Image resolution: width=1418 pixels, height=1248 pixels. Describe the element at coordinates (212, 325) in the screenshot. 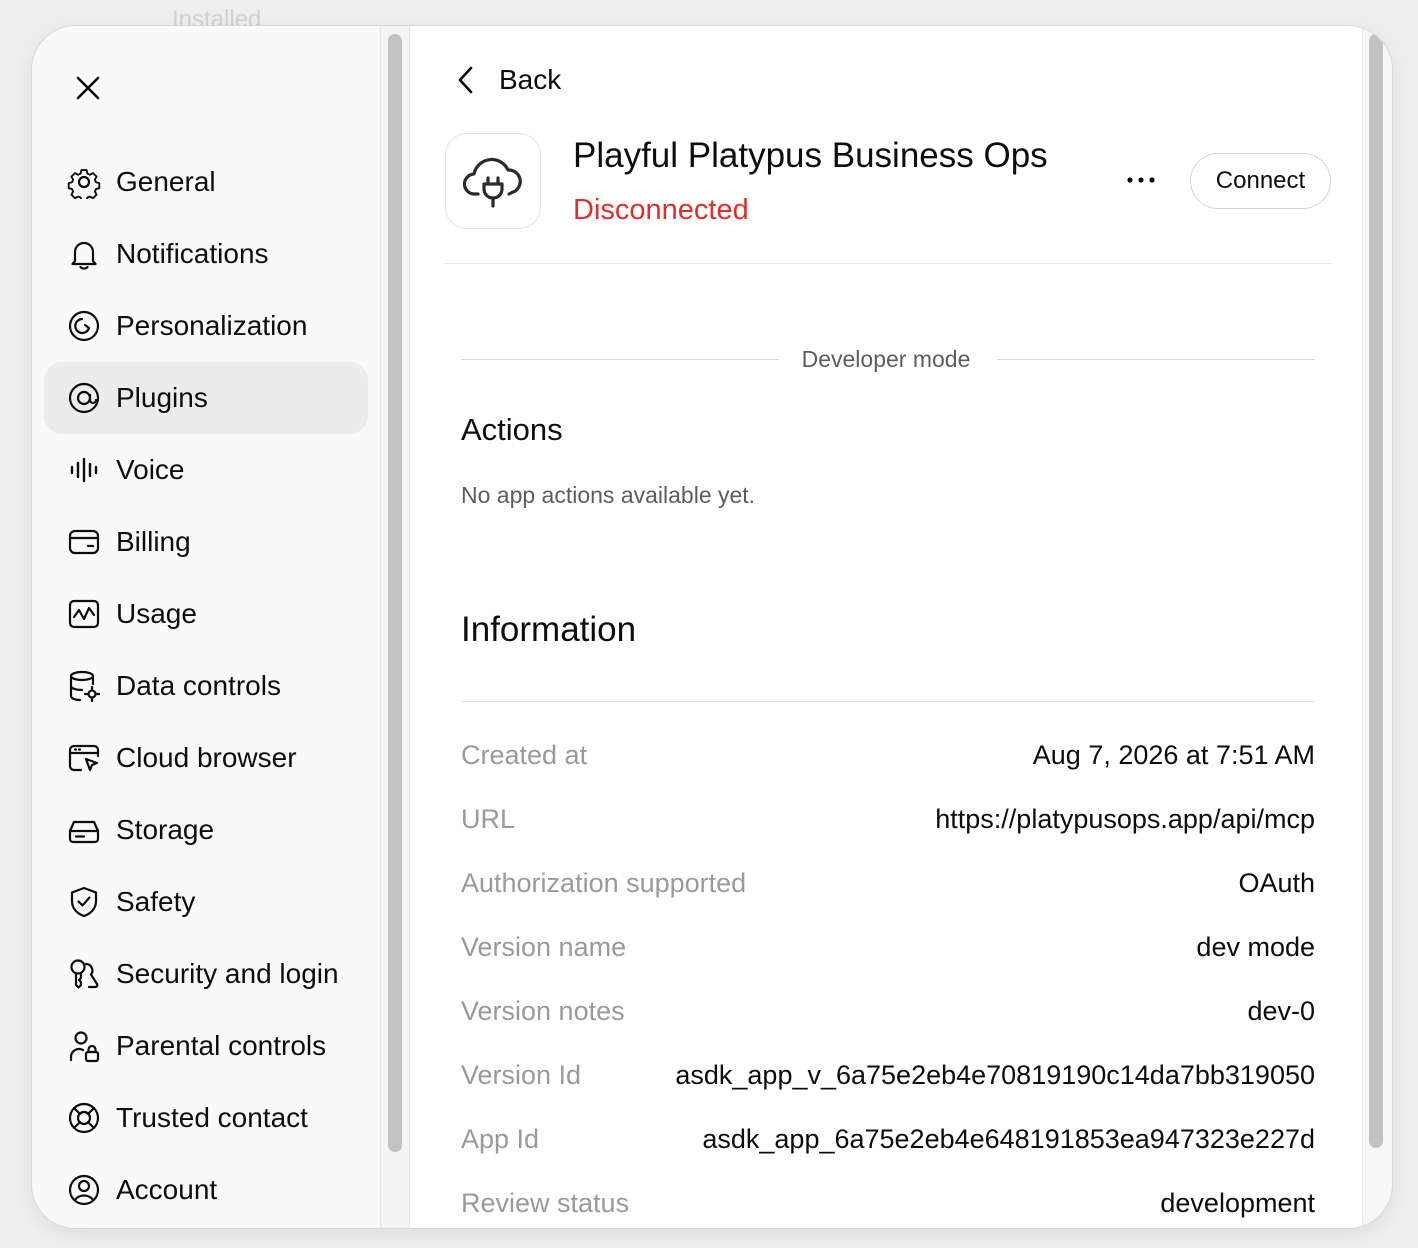

I see `sidebar-item-label: Personalization` at that location.